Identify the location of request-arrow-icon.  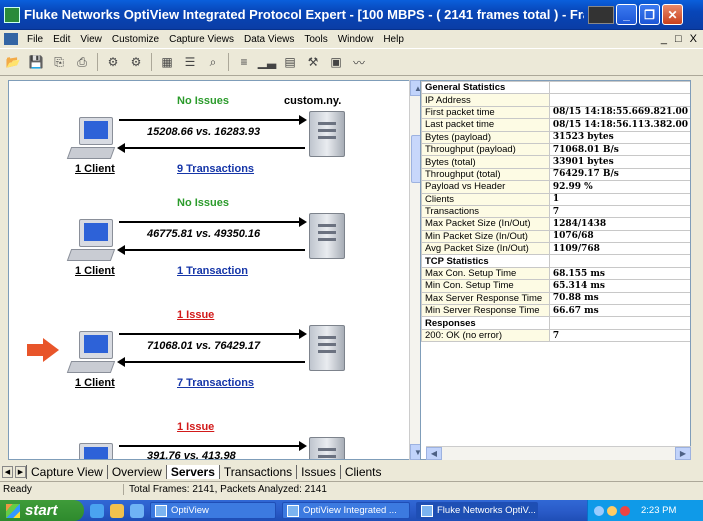
(213, 120).